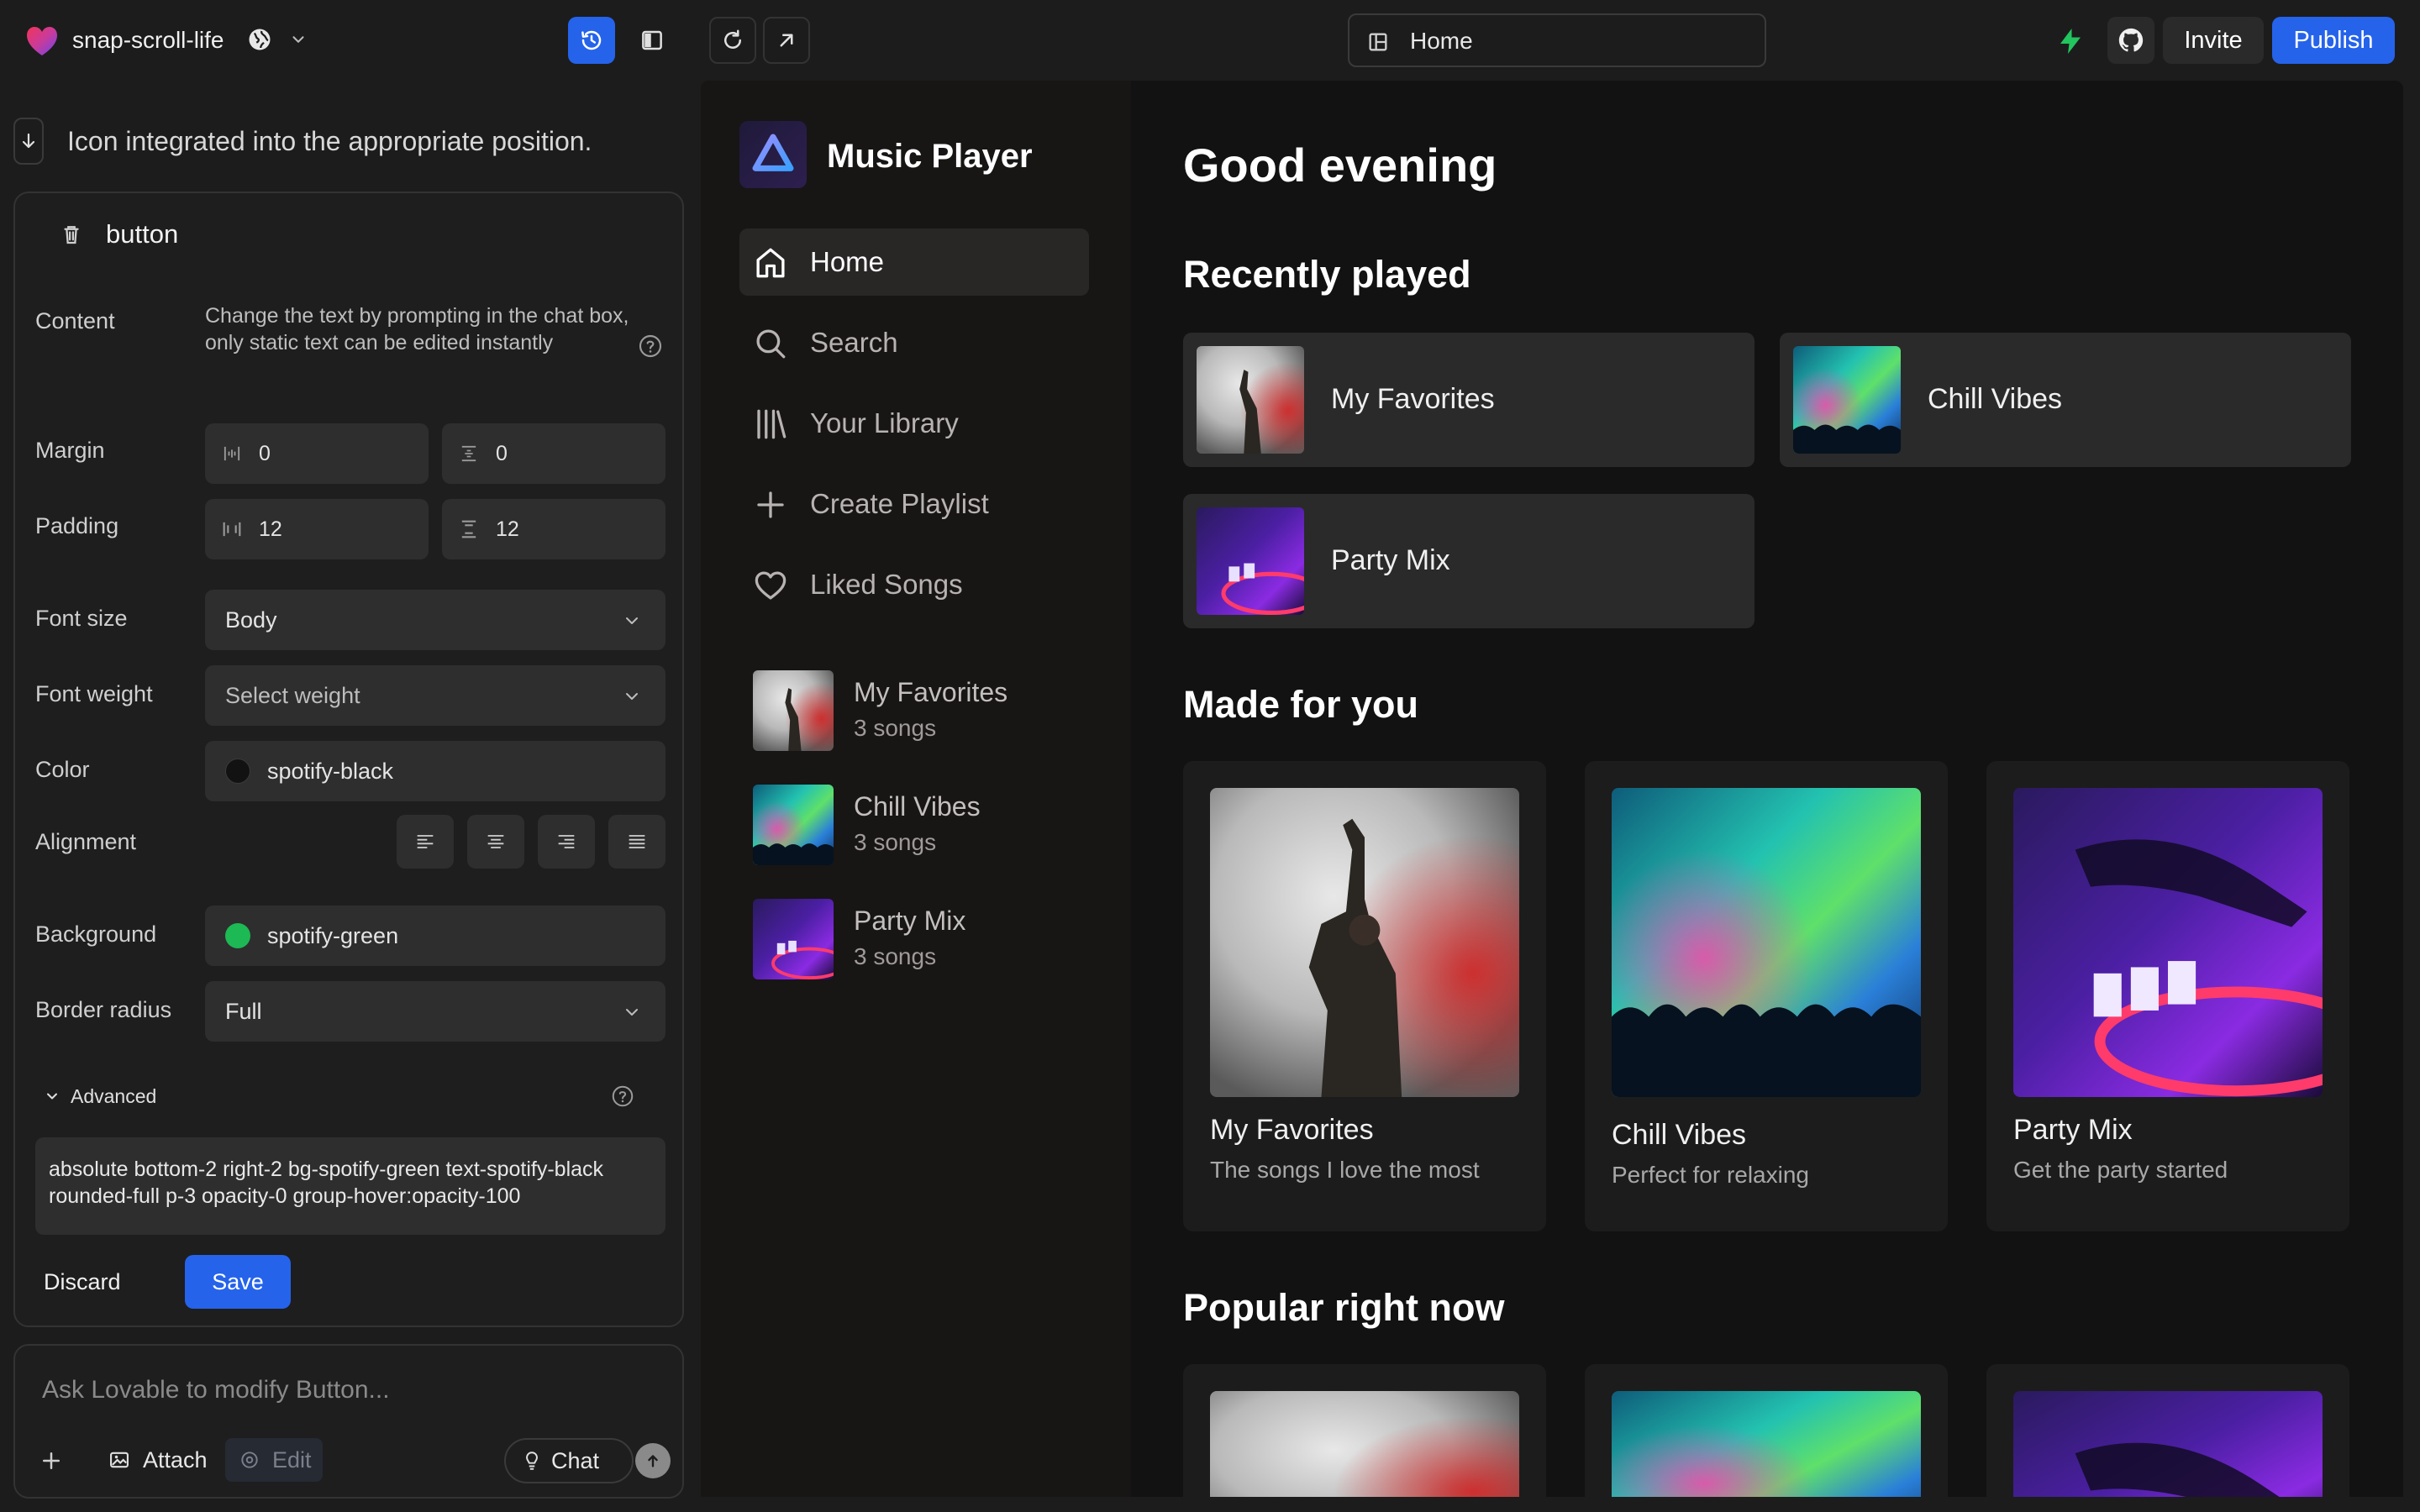 The image size is (2420, 1512). I want to click on padding-vertical-icon, so click(468, 529).